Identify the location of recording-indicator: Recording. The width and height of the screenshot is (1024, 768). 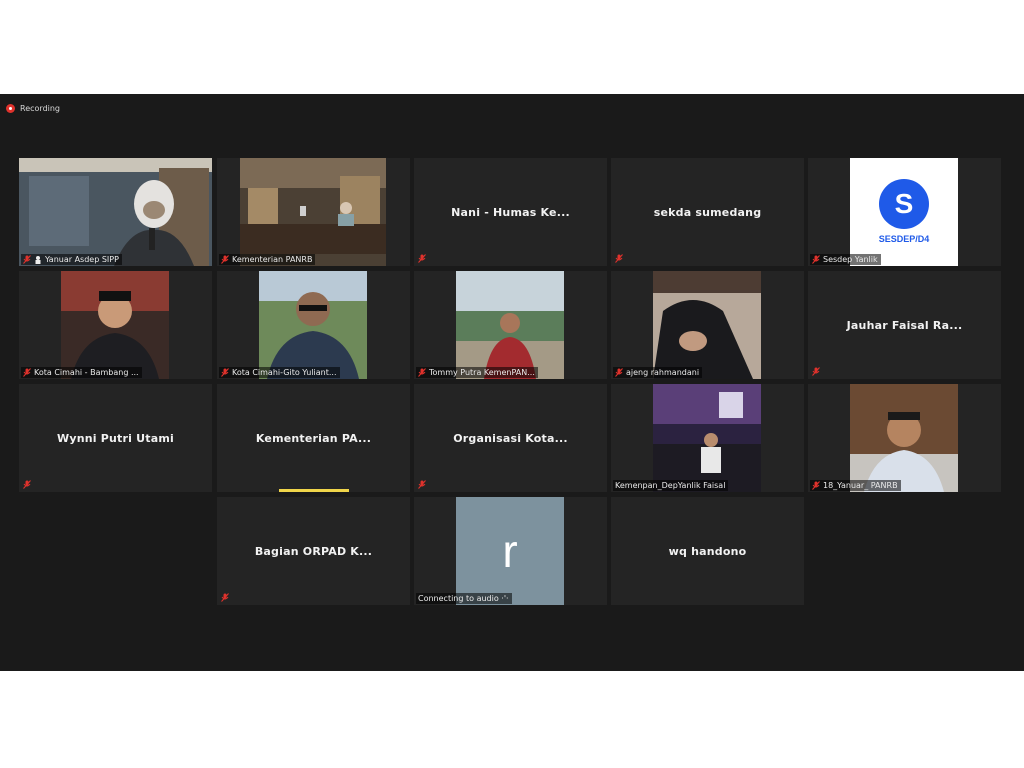
(33, 108).